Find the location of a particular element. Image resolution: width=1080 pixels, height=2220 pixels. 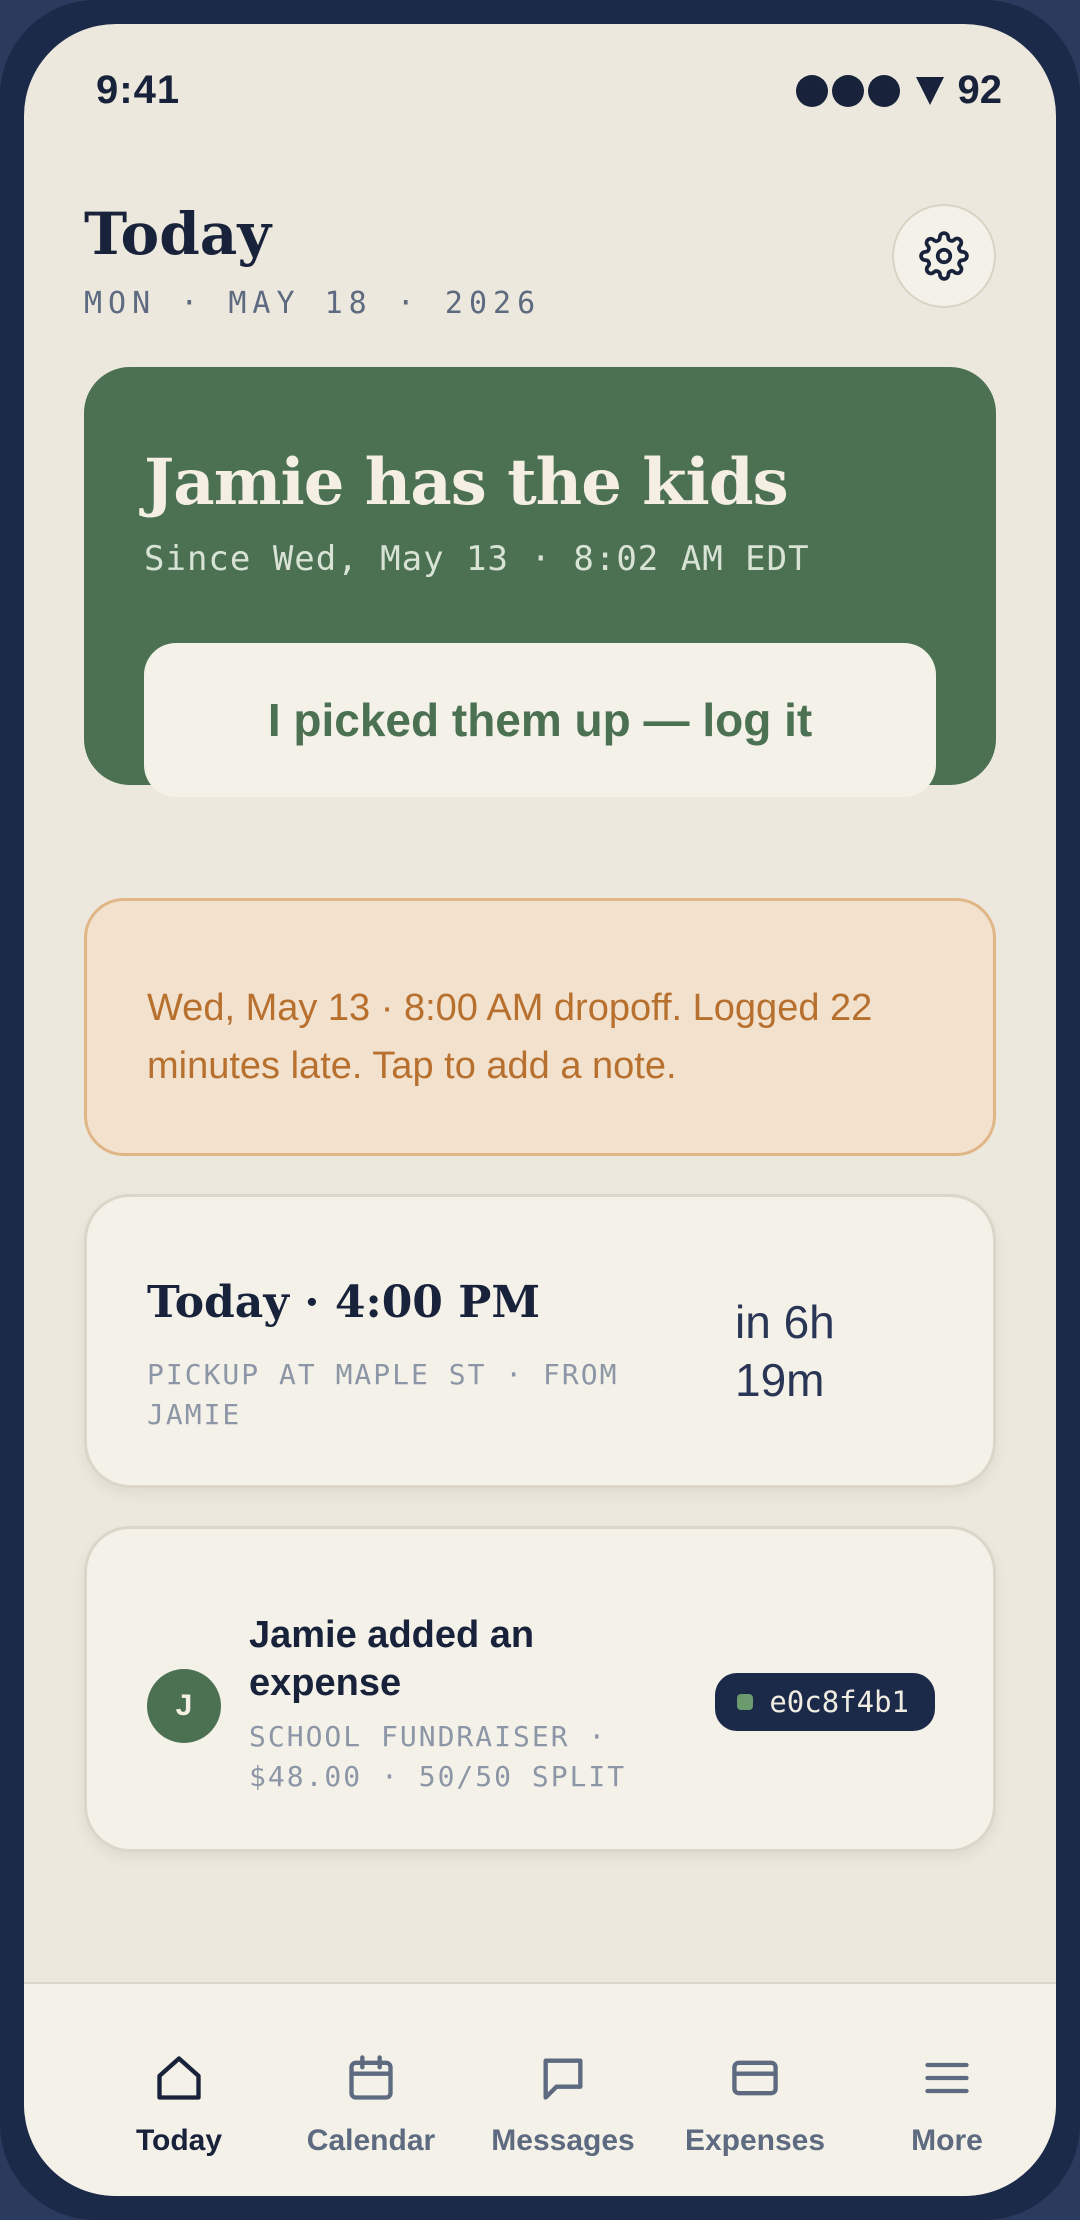

verified-dot-icon is located at coordinates (745, 1702).